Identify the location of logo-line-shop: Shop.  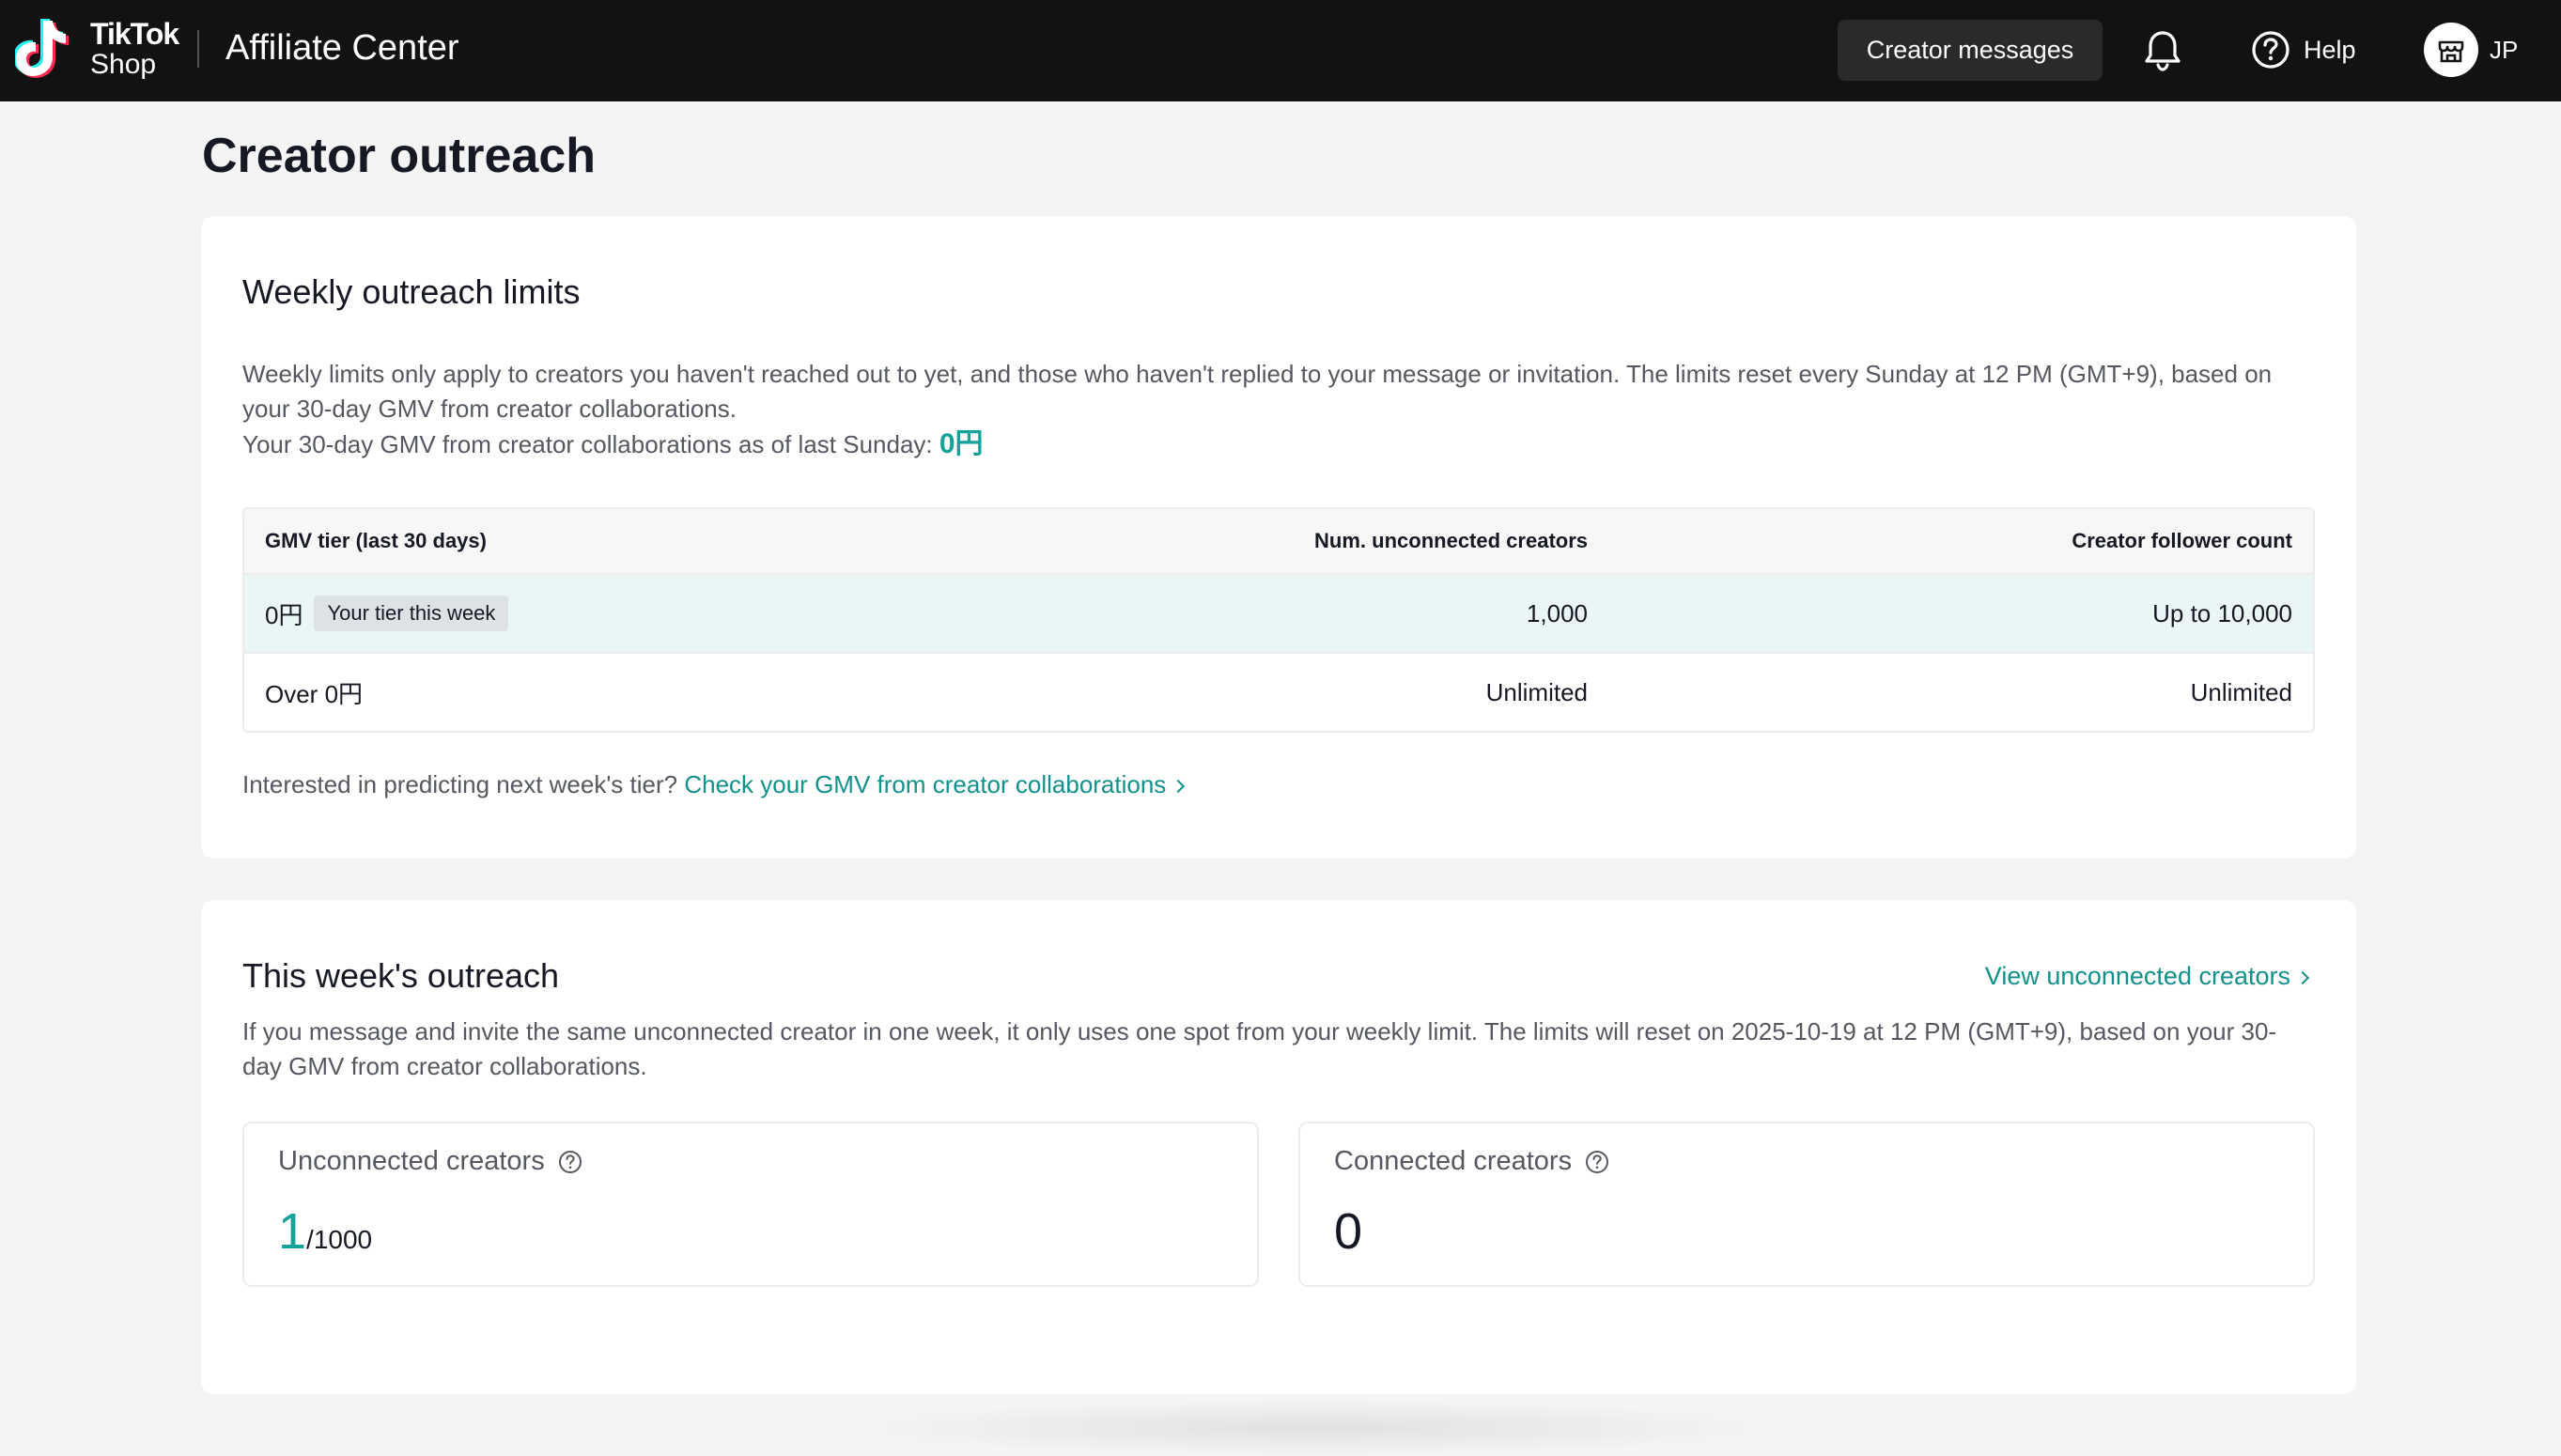
(123, 64).